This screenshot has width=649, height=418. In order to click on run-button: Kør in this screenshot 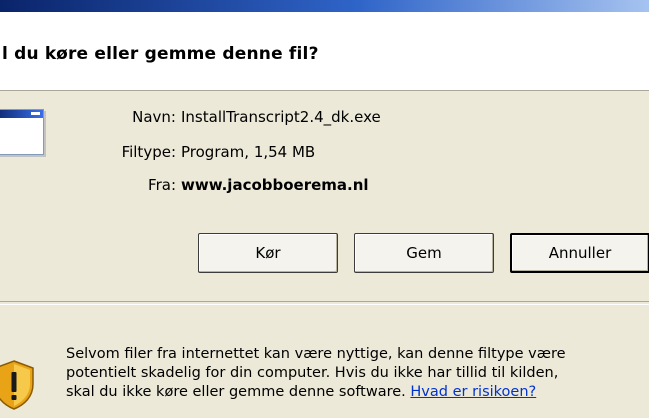, I will do `click(268, 253)`.